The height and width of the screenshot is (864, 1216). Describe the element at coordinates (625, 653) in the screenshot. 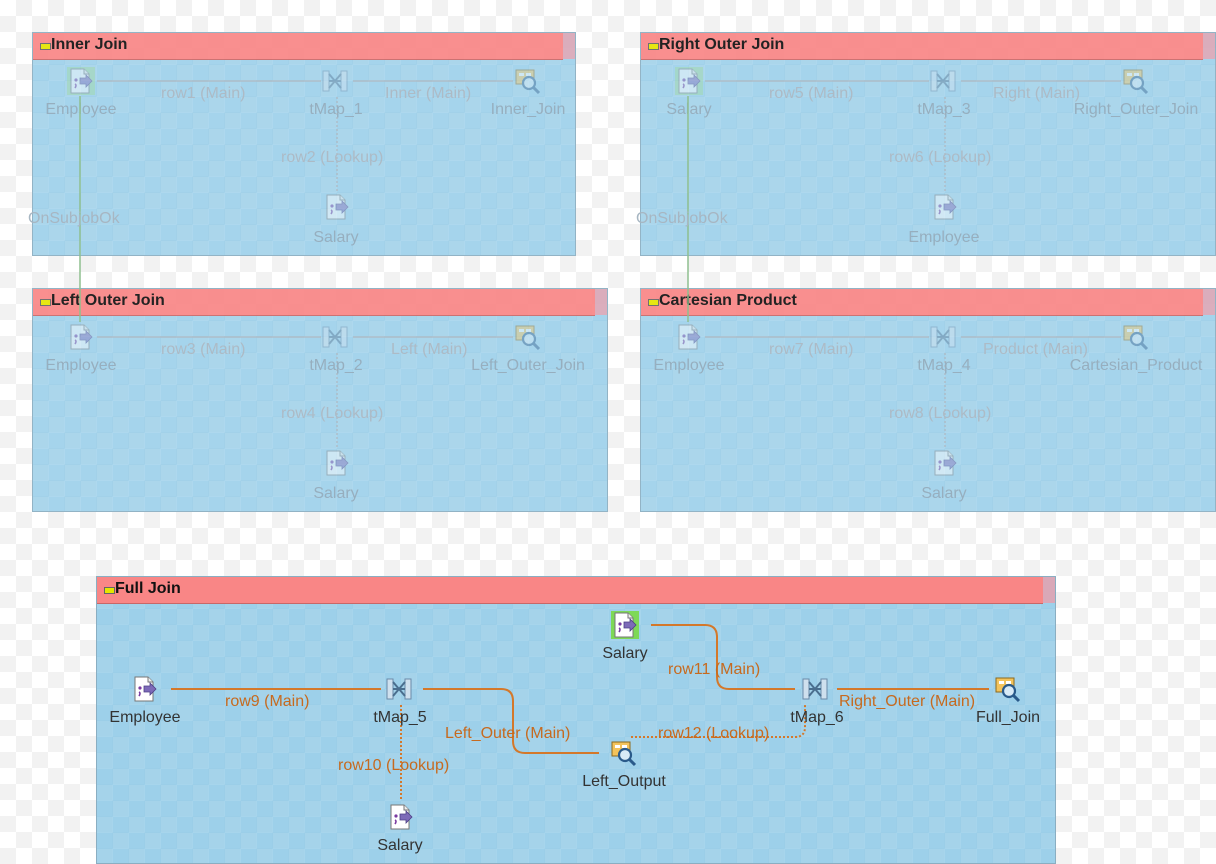

I see `node-label-salary-top: Salary` at that location.